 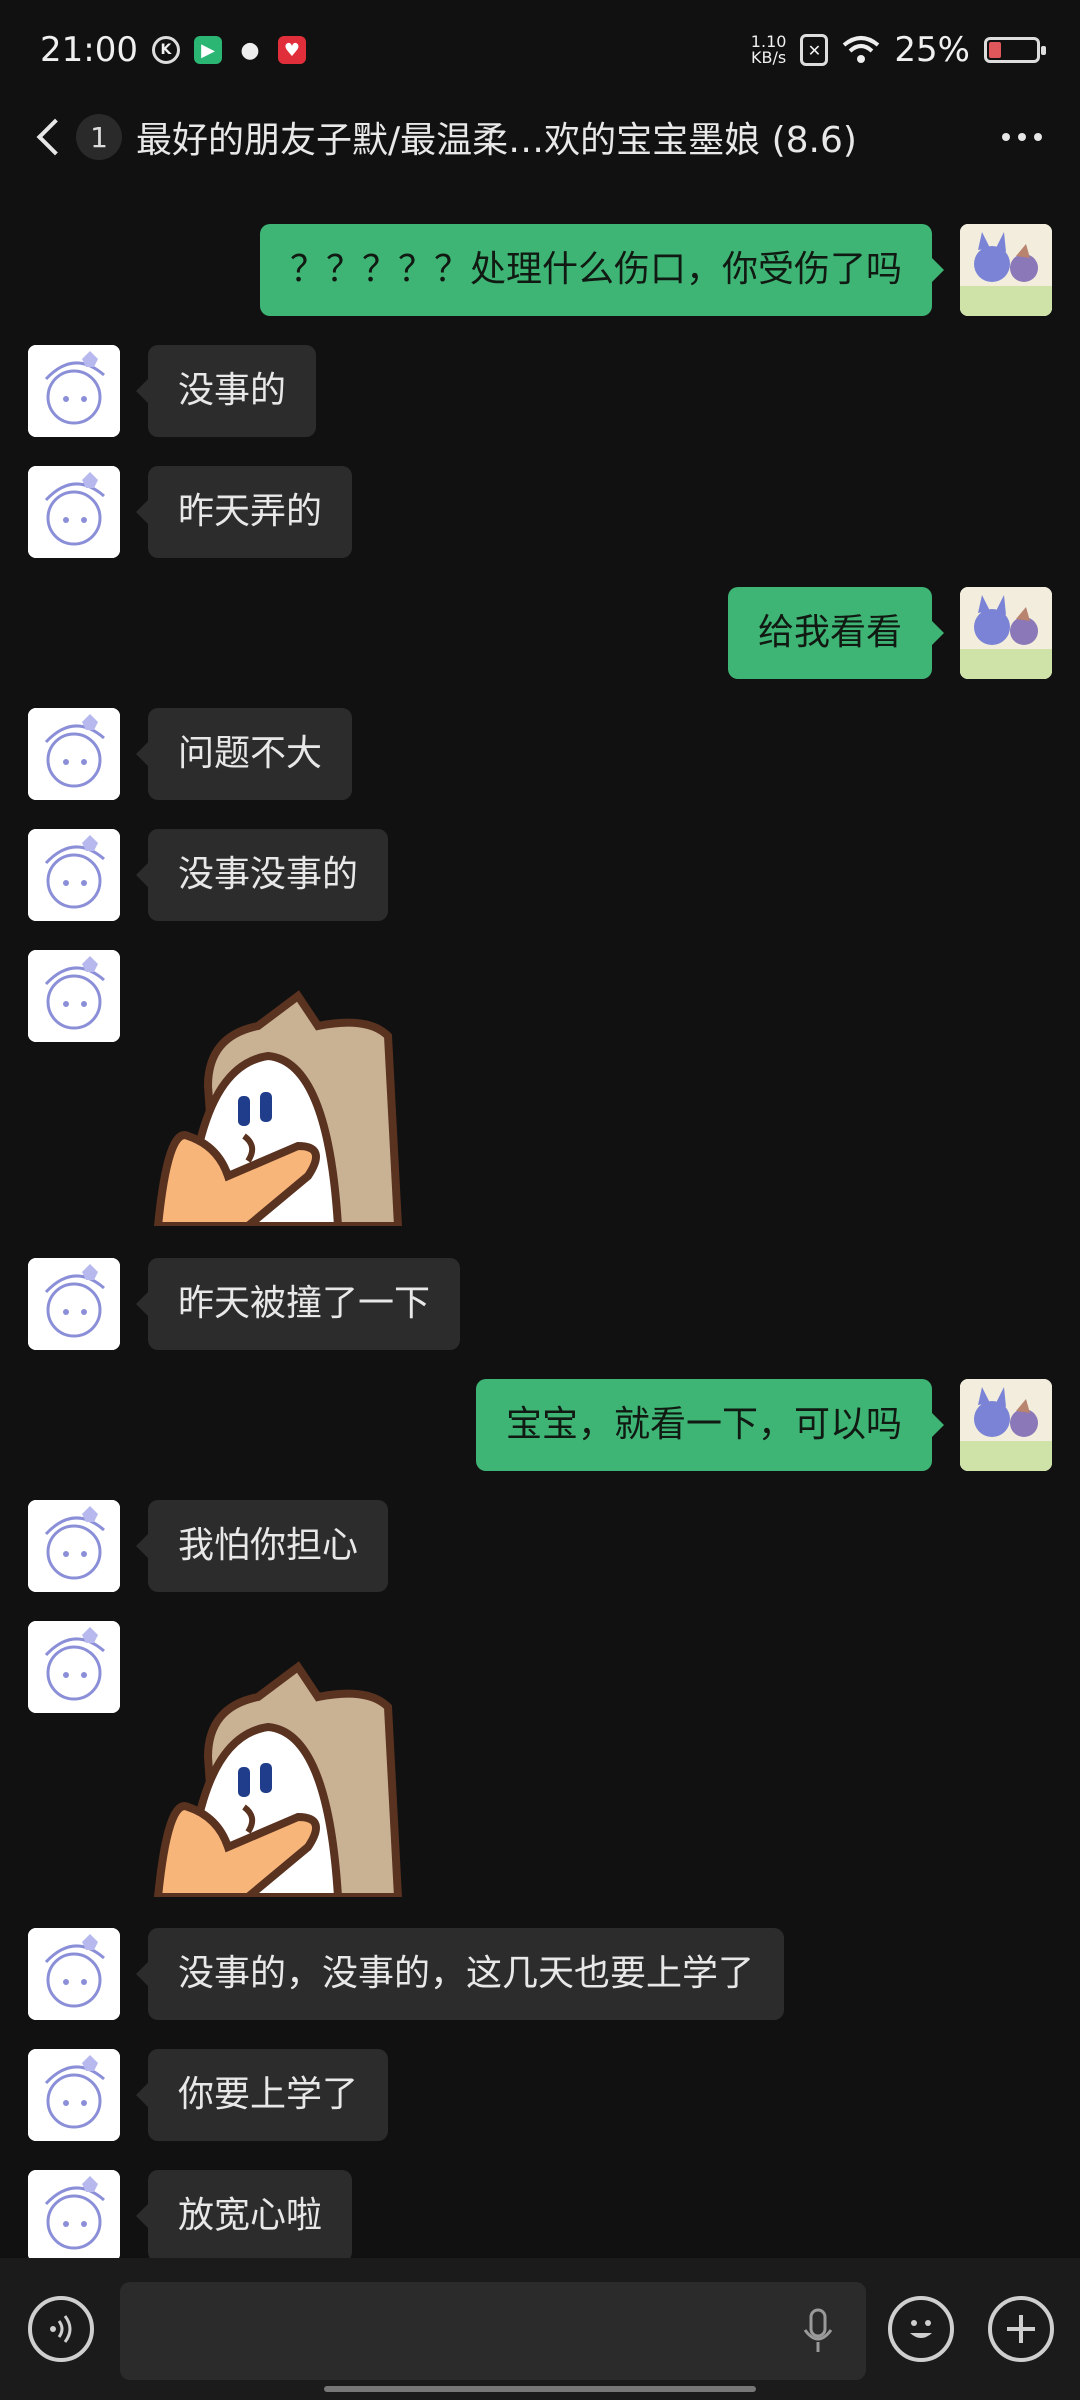 I want to click on message-bubble: 给我看看, so click(x=836, y=633).